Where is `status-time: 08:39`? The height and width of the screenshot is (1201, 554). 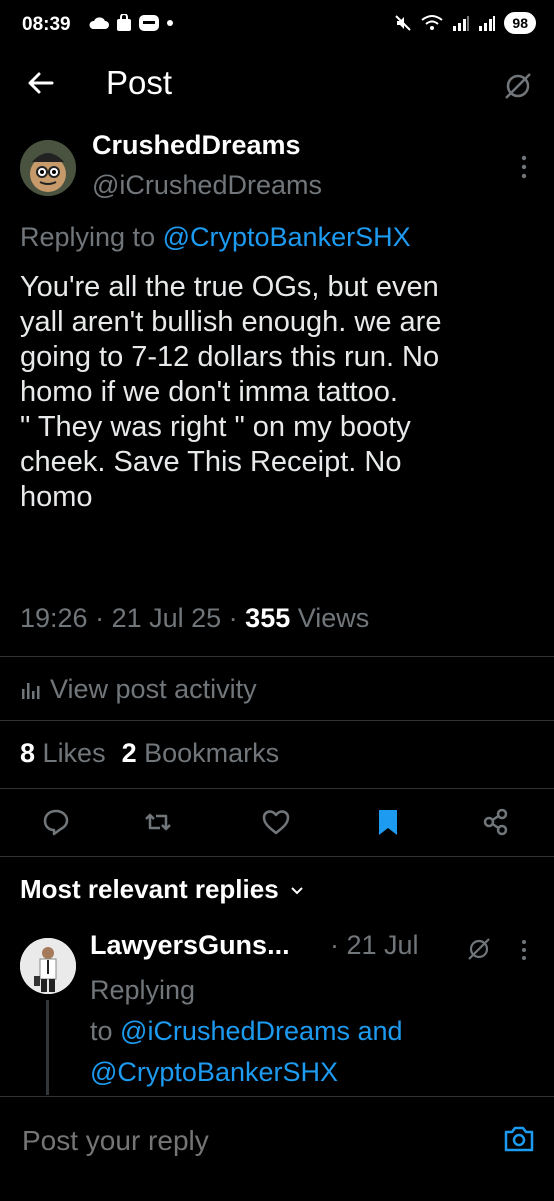
status-time: 08:39 is located at coordinates (46, 24).